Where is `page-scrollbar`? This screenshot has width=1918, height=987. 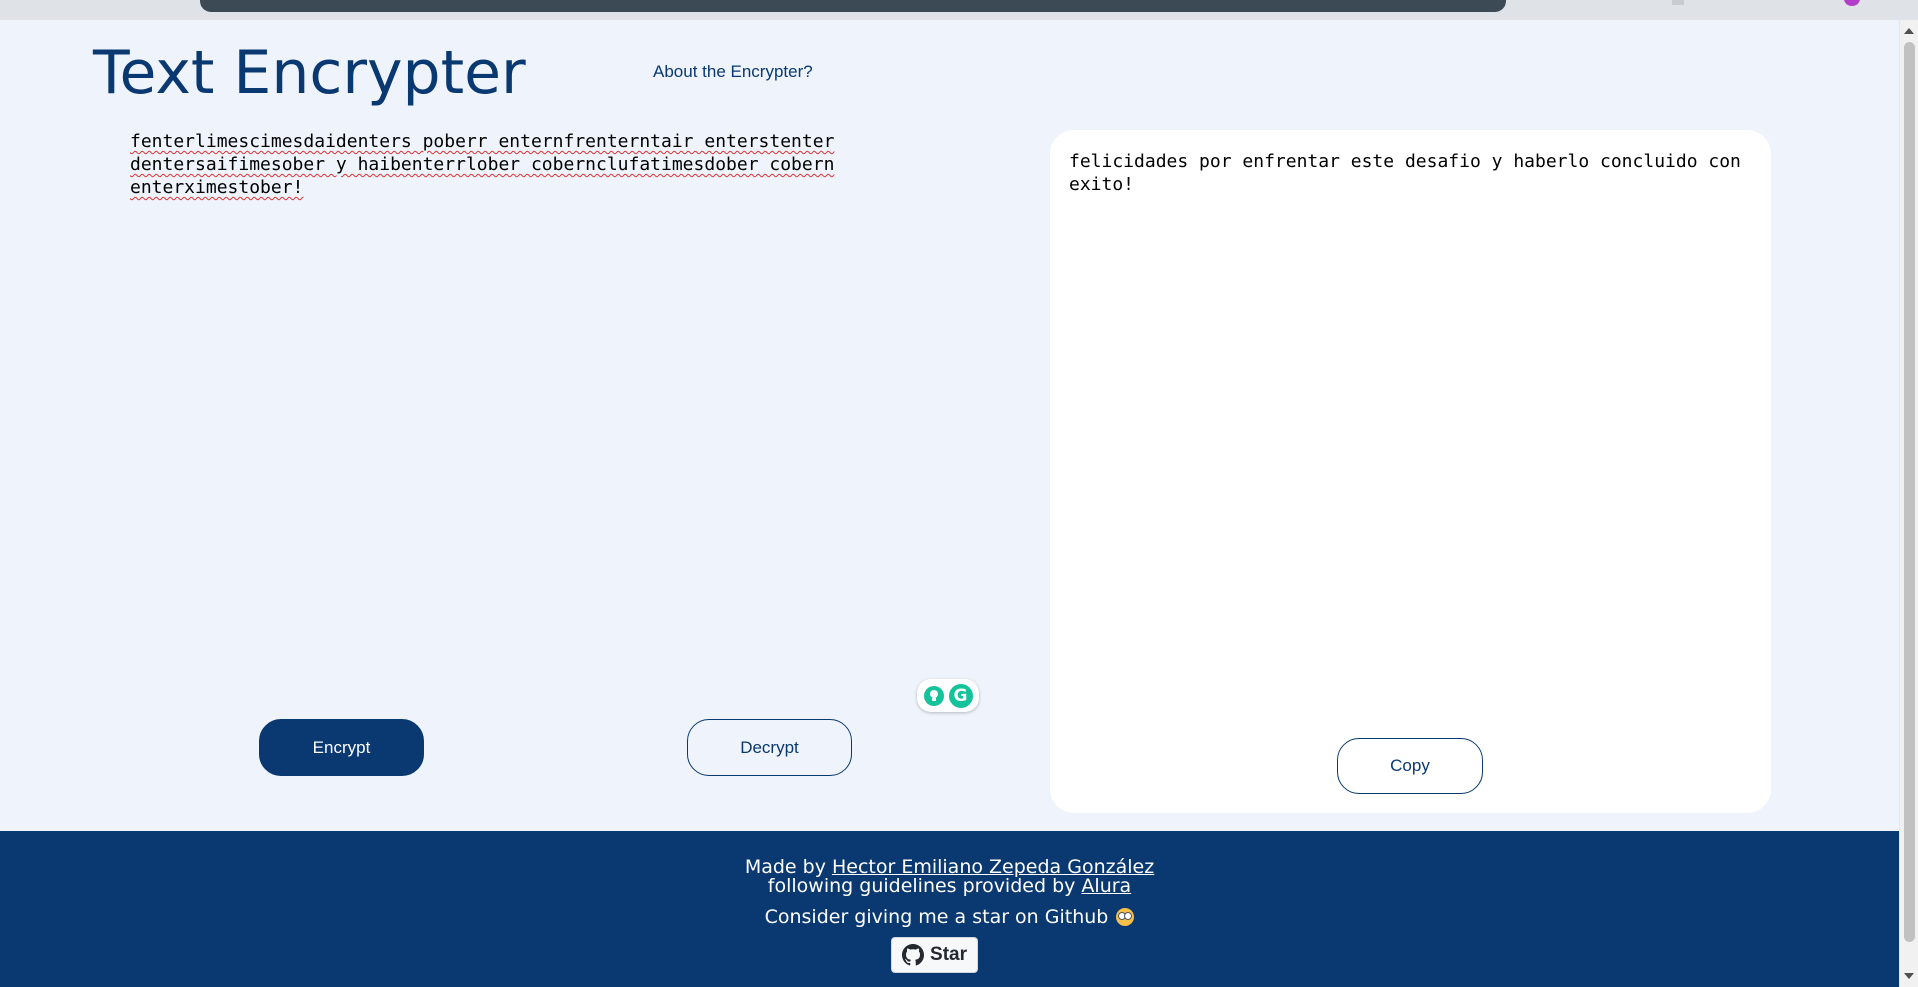 page-scrollbar is located at coordinates (1908, 503).